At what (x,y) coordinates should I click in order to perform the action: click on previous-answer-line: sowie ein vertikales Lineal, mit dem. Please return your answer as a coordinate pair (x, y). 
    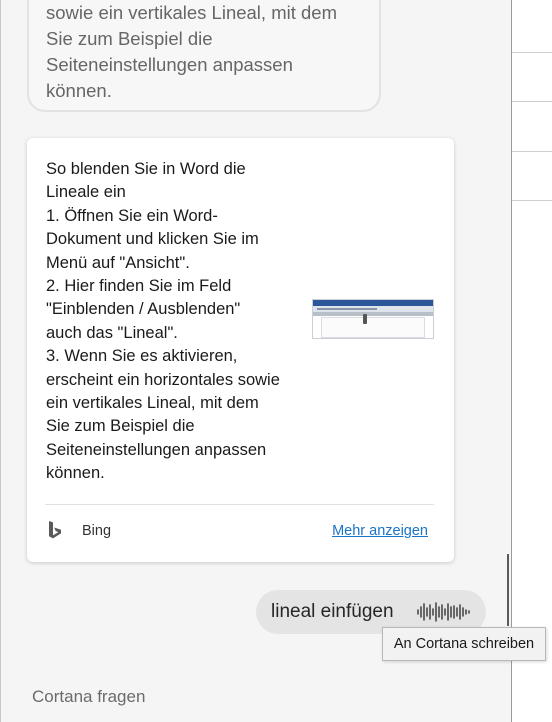
    Looking at the image, I should click on (191, 12).